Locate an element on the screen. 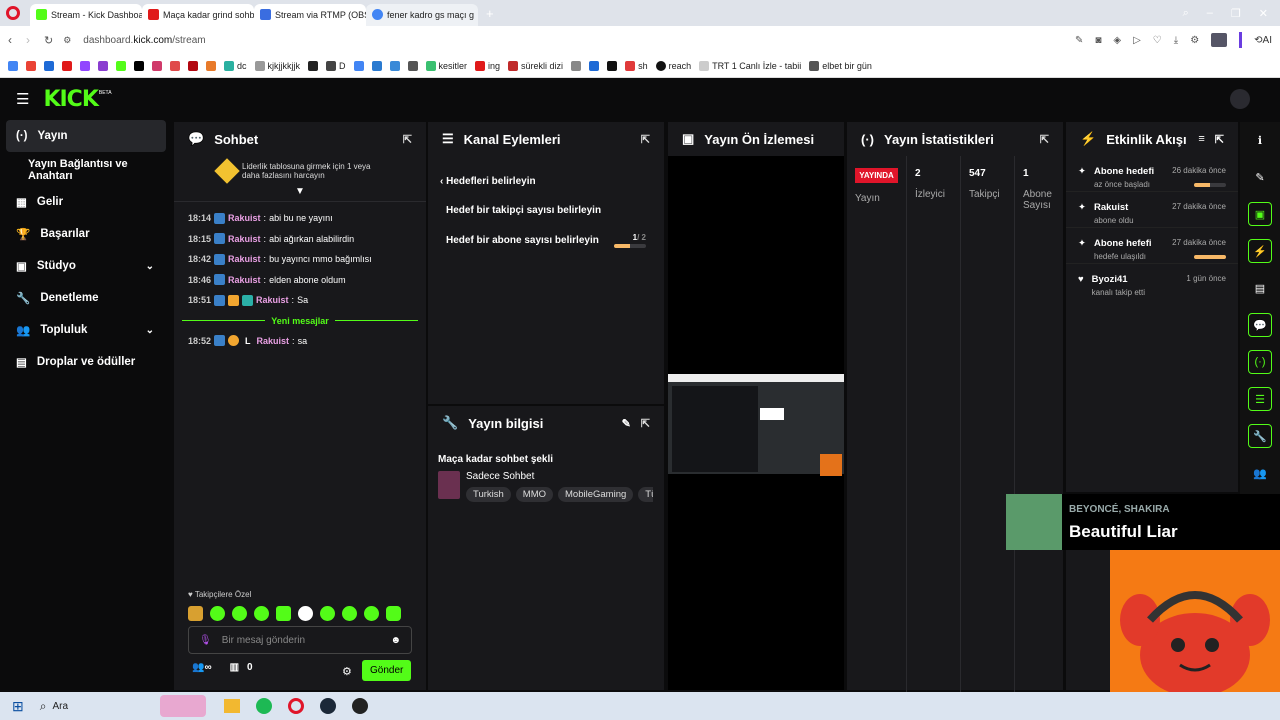  bookmark-x is located at coordinates (139, 65).